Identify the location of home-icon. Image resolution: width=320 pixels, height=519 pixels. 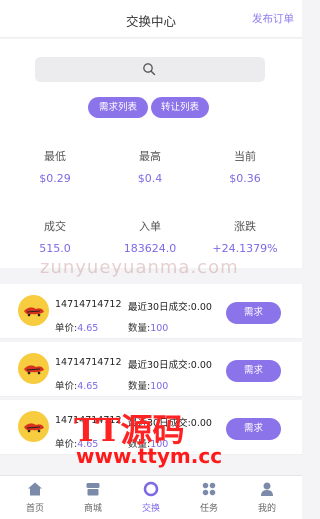
(35, 489).